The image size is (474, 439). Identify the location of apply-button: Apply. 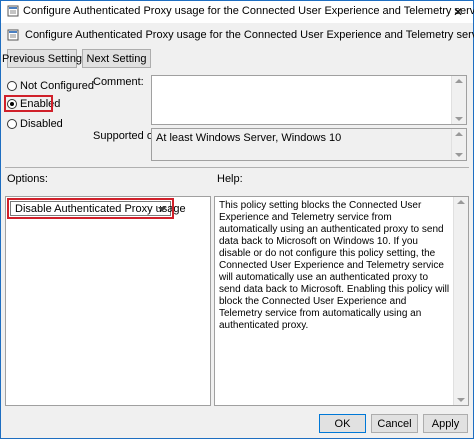
(445, 423).